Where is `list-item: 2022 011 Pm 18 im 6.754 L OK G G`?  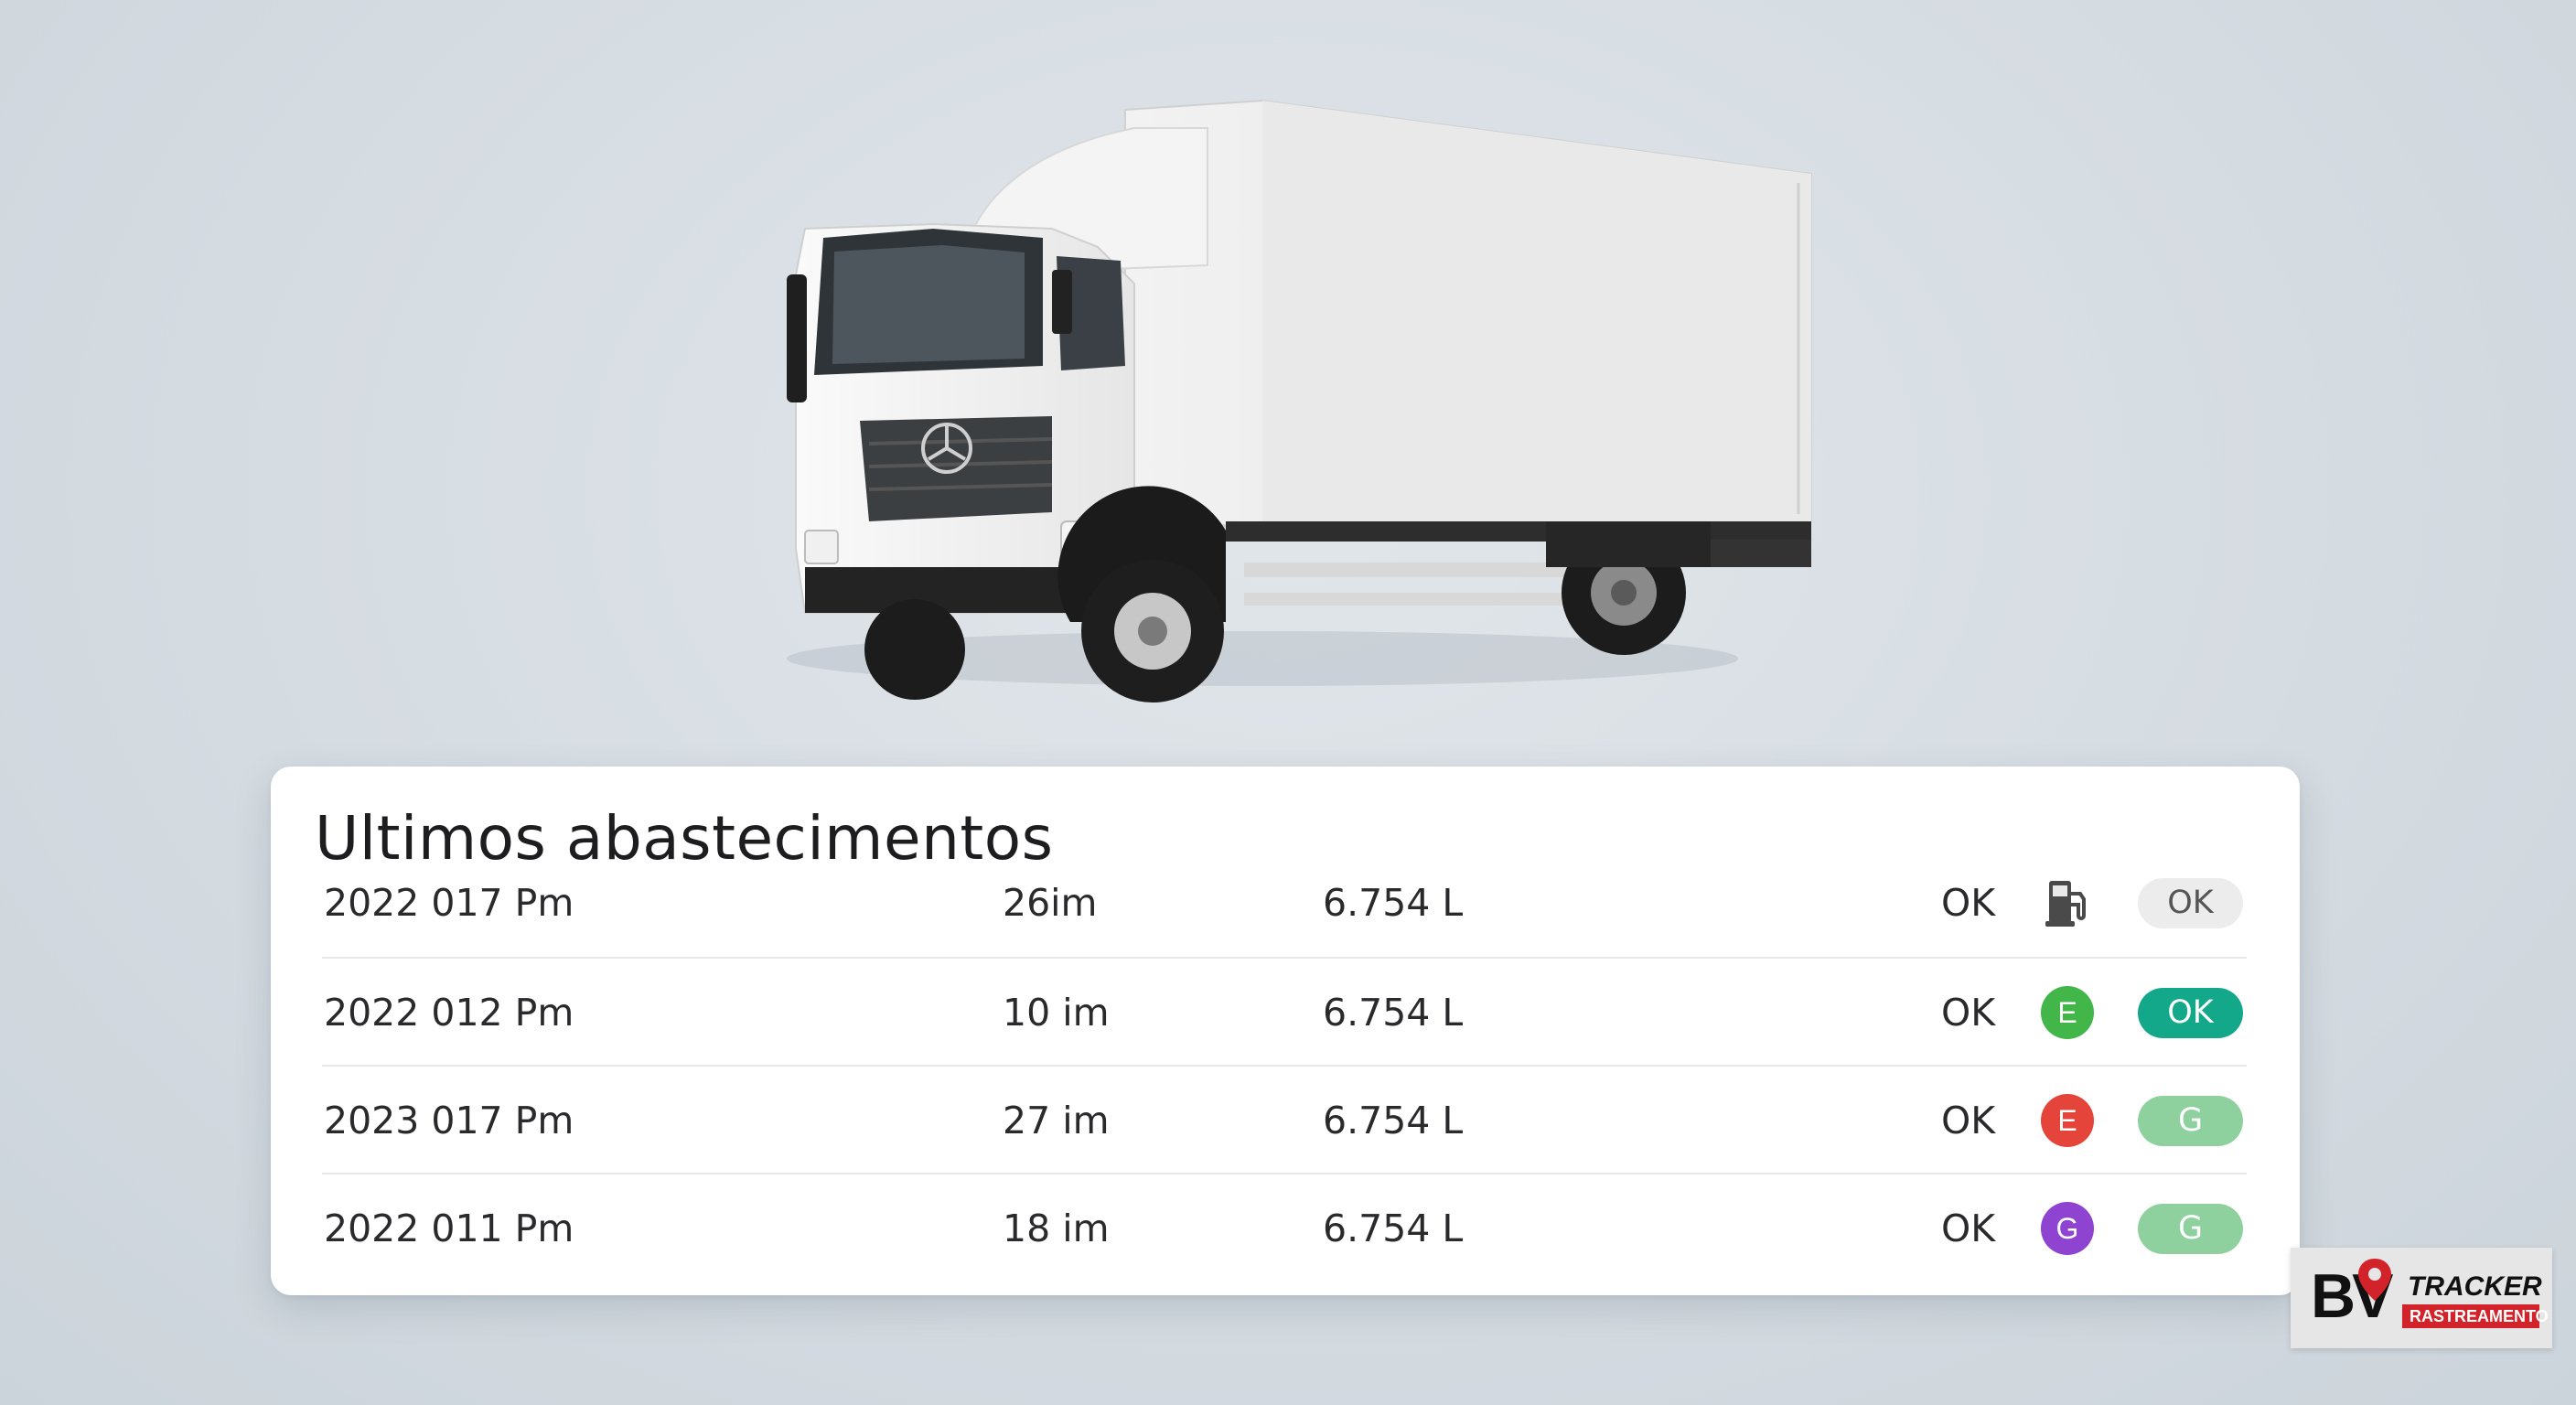 list-item: 2022 011 Pm 18 im 6.754 L OK G G is located at coordinates (1284, 1227).